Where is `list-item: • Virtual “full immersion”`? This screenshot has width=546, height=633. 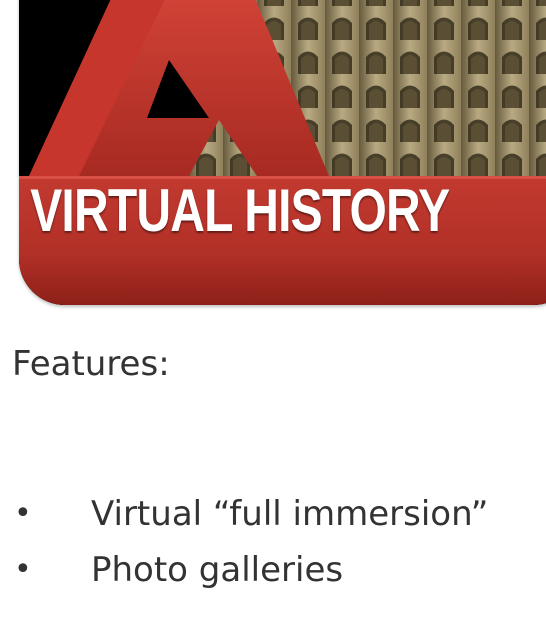 list-item: • Virtual “full immersion” is located at coordinates (273, 514).